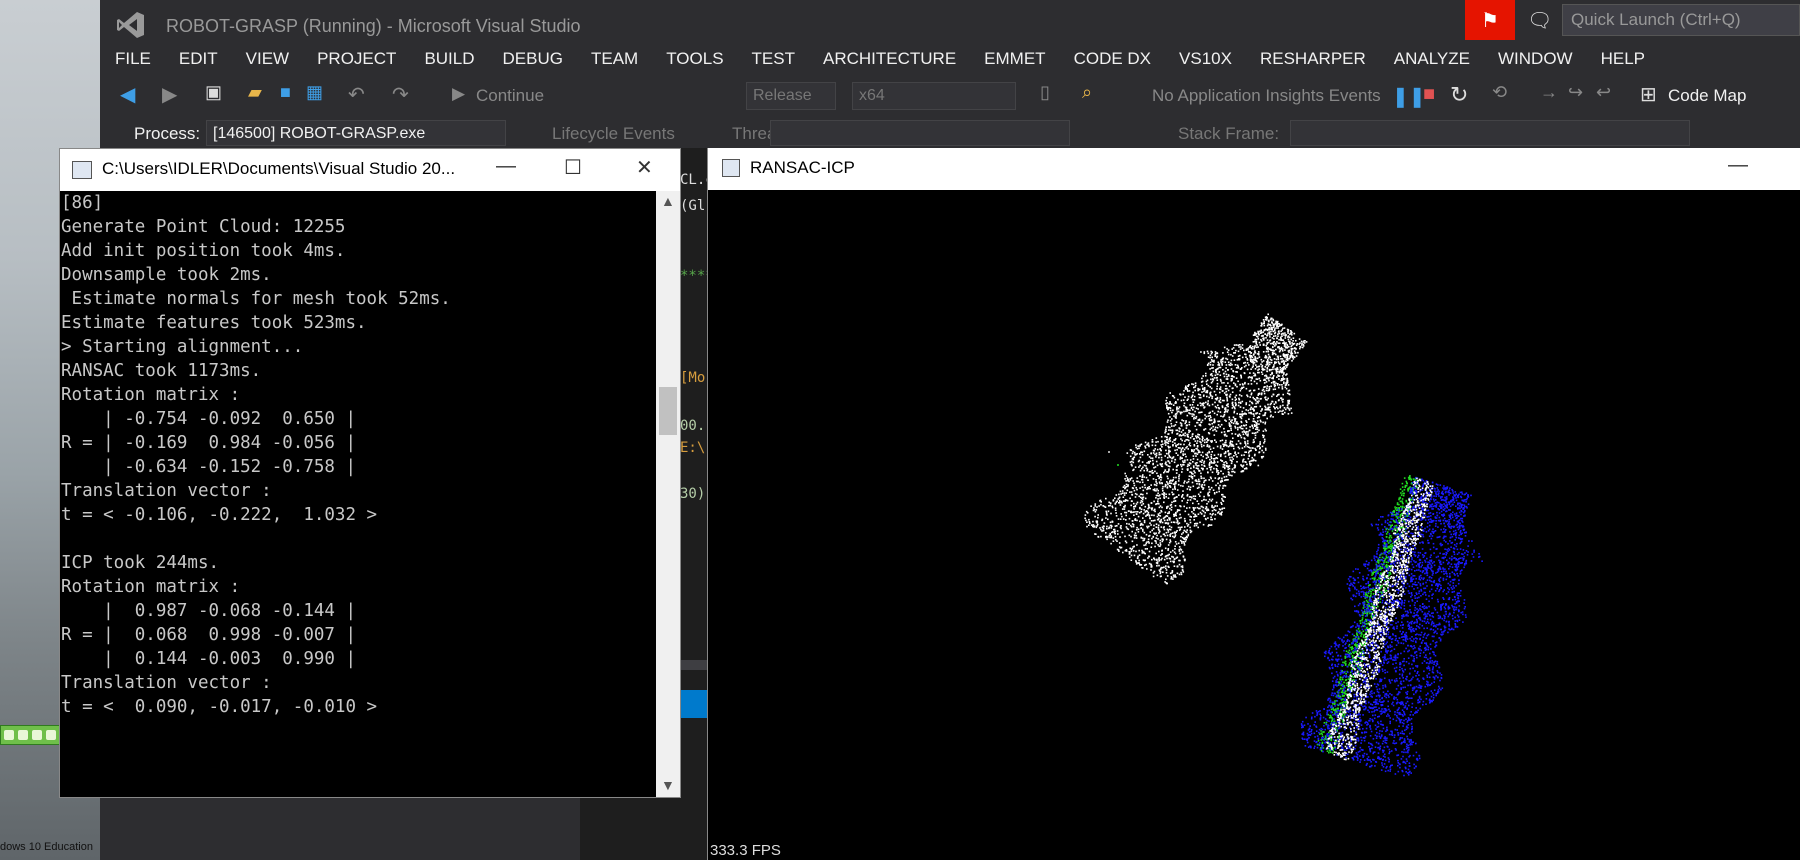 This screenshot has height=860, width=1800. Describe the element at coordinates (314, 92) in the screenshot. I see `save-all-icon: ▦` at that location.